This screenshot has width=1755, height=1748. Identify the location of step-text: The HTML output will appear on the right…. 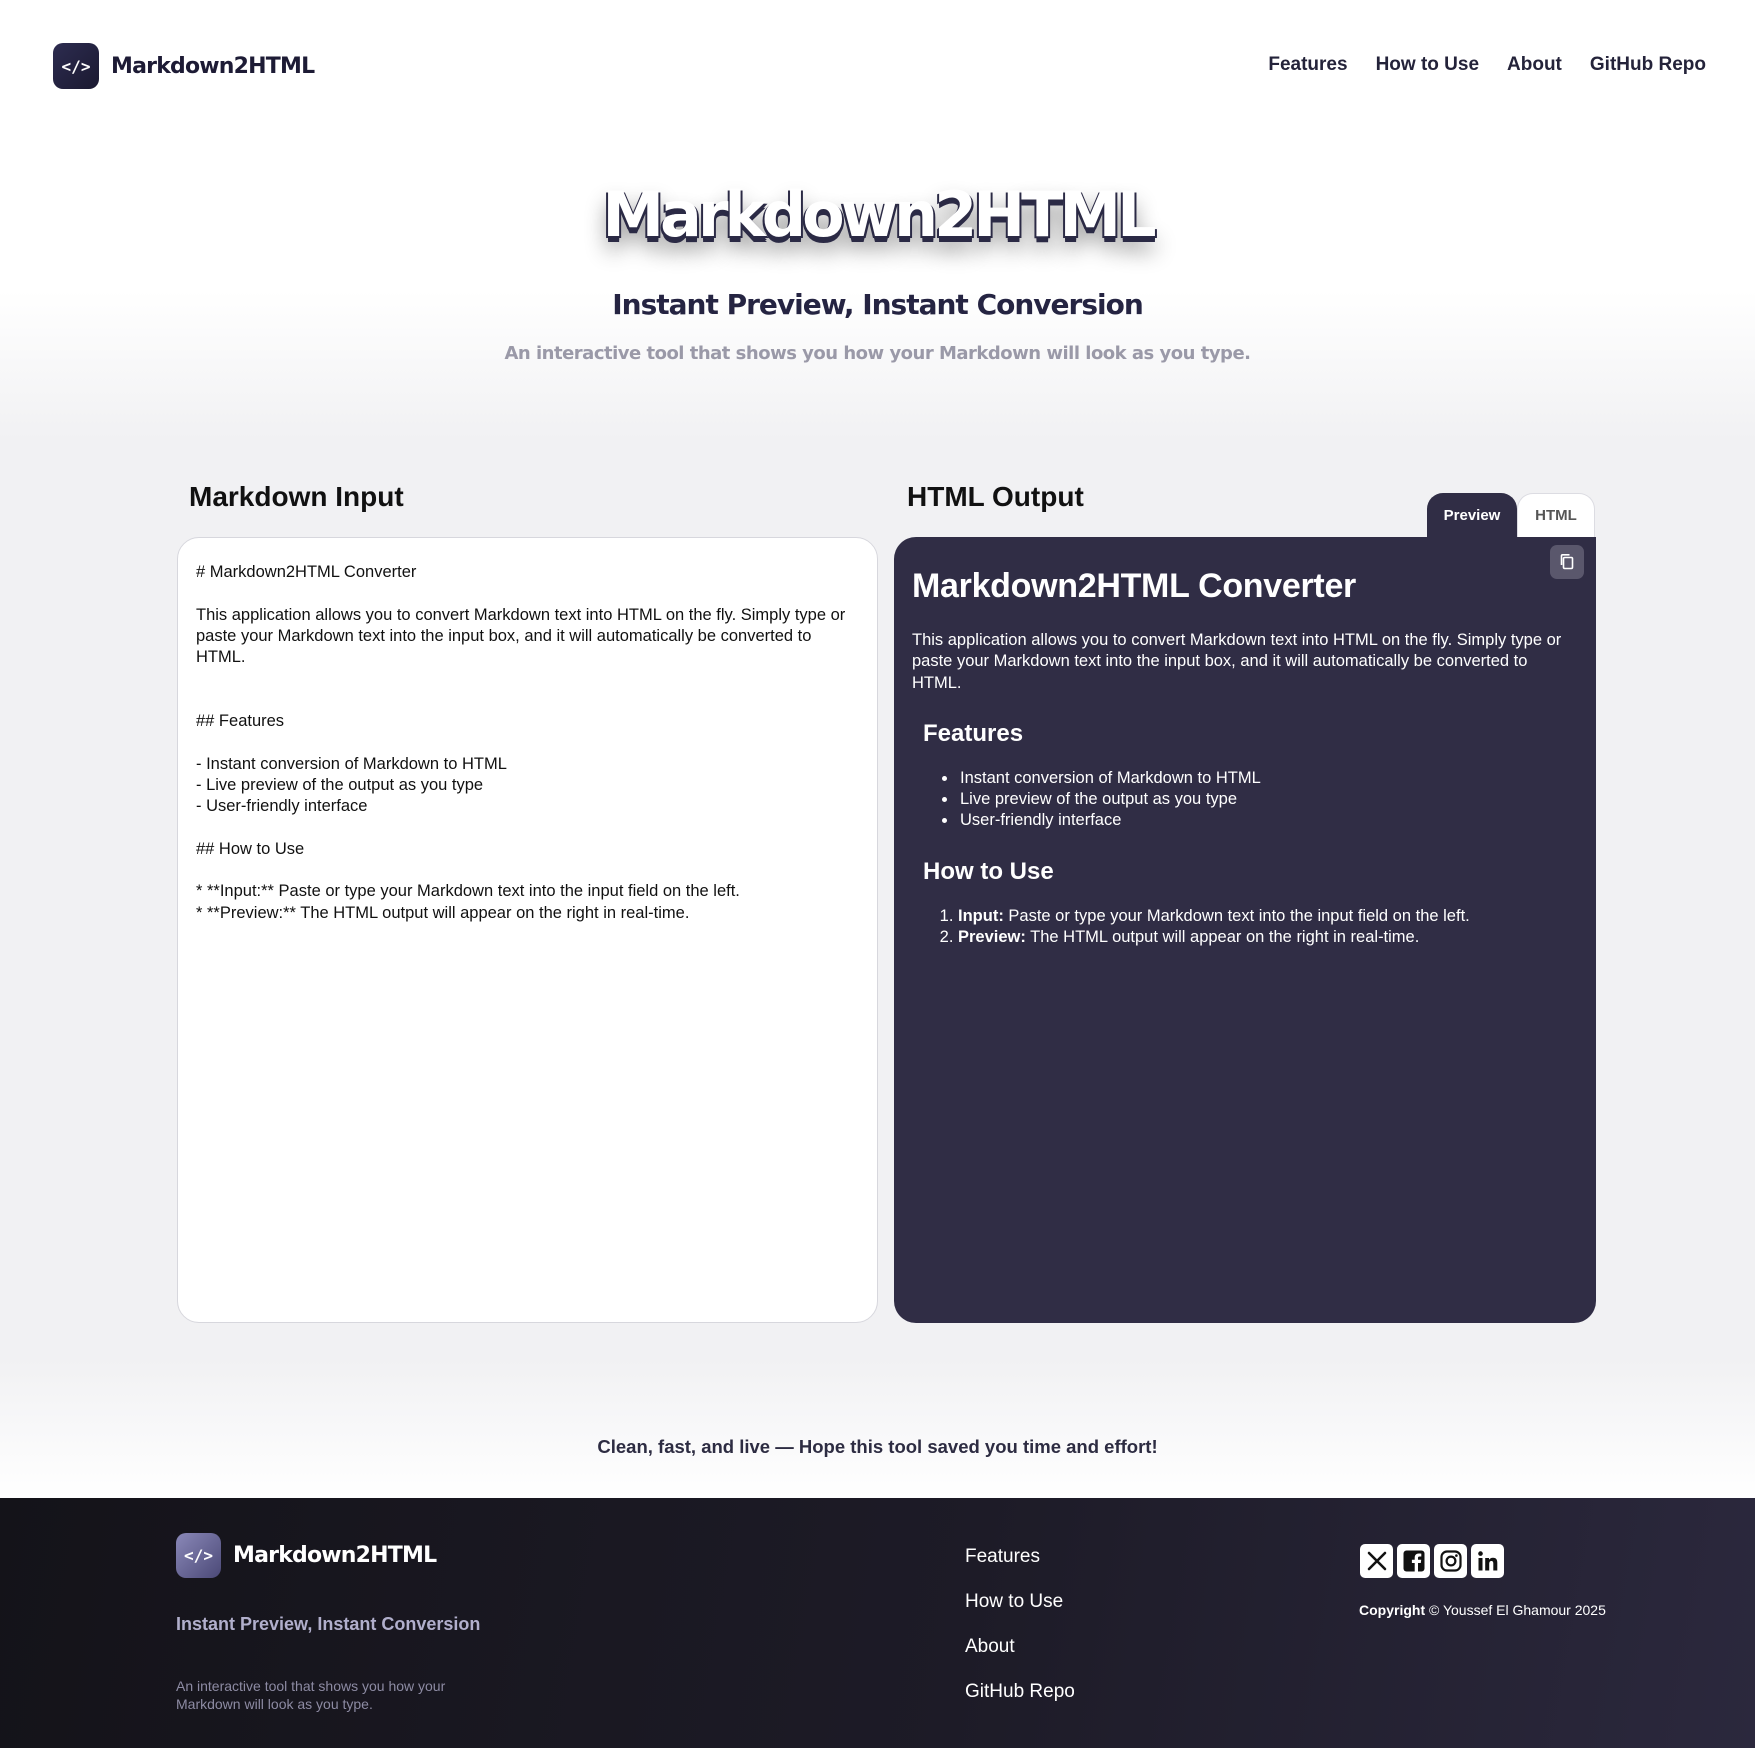
(1222, 937).